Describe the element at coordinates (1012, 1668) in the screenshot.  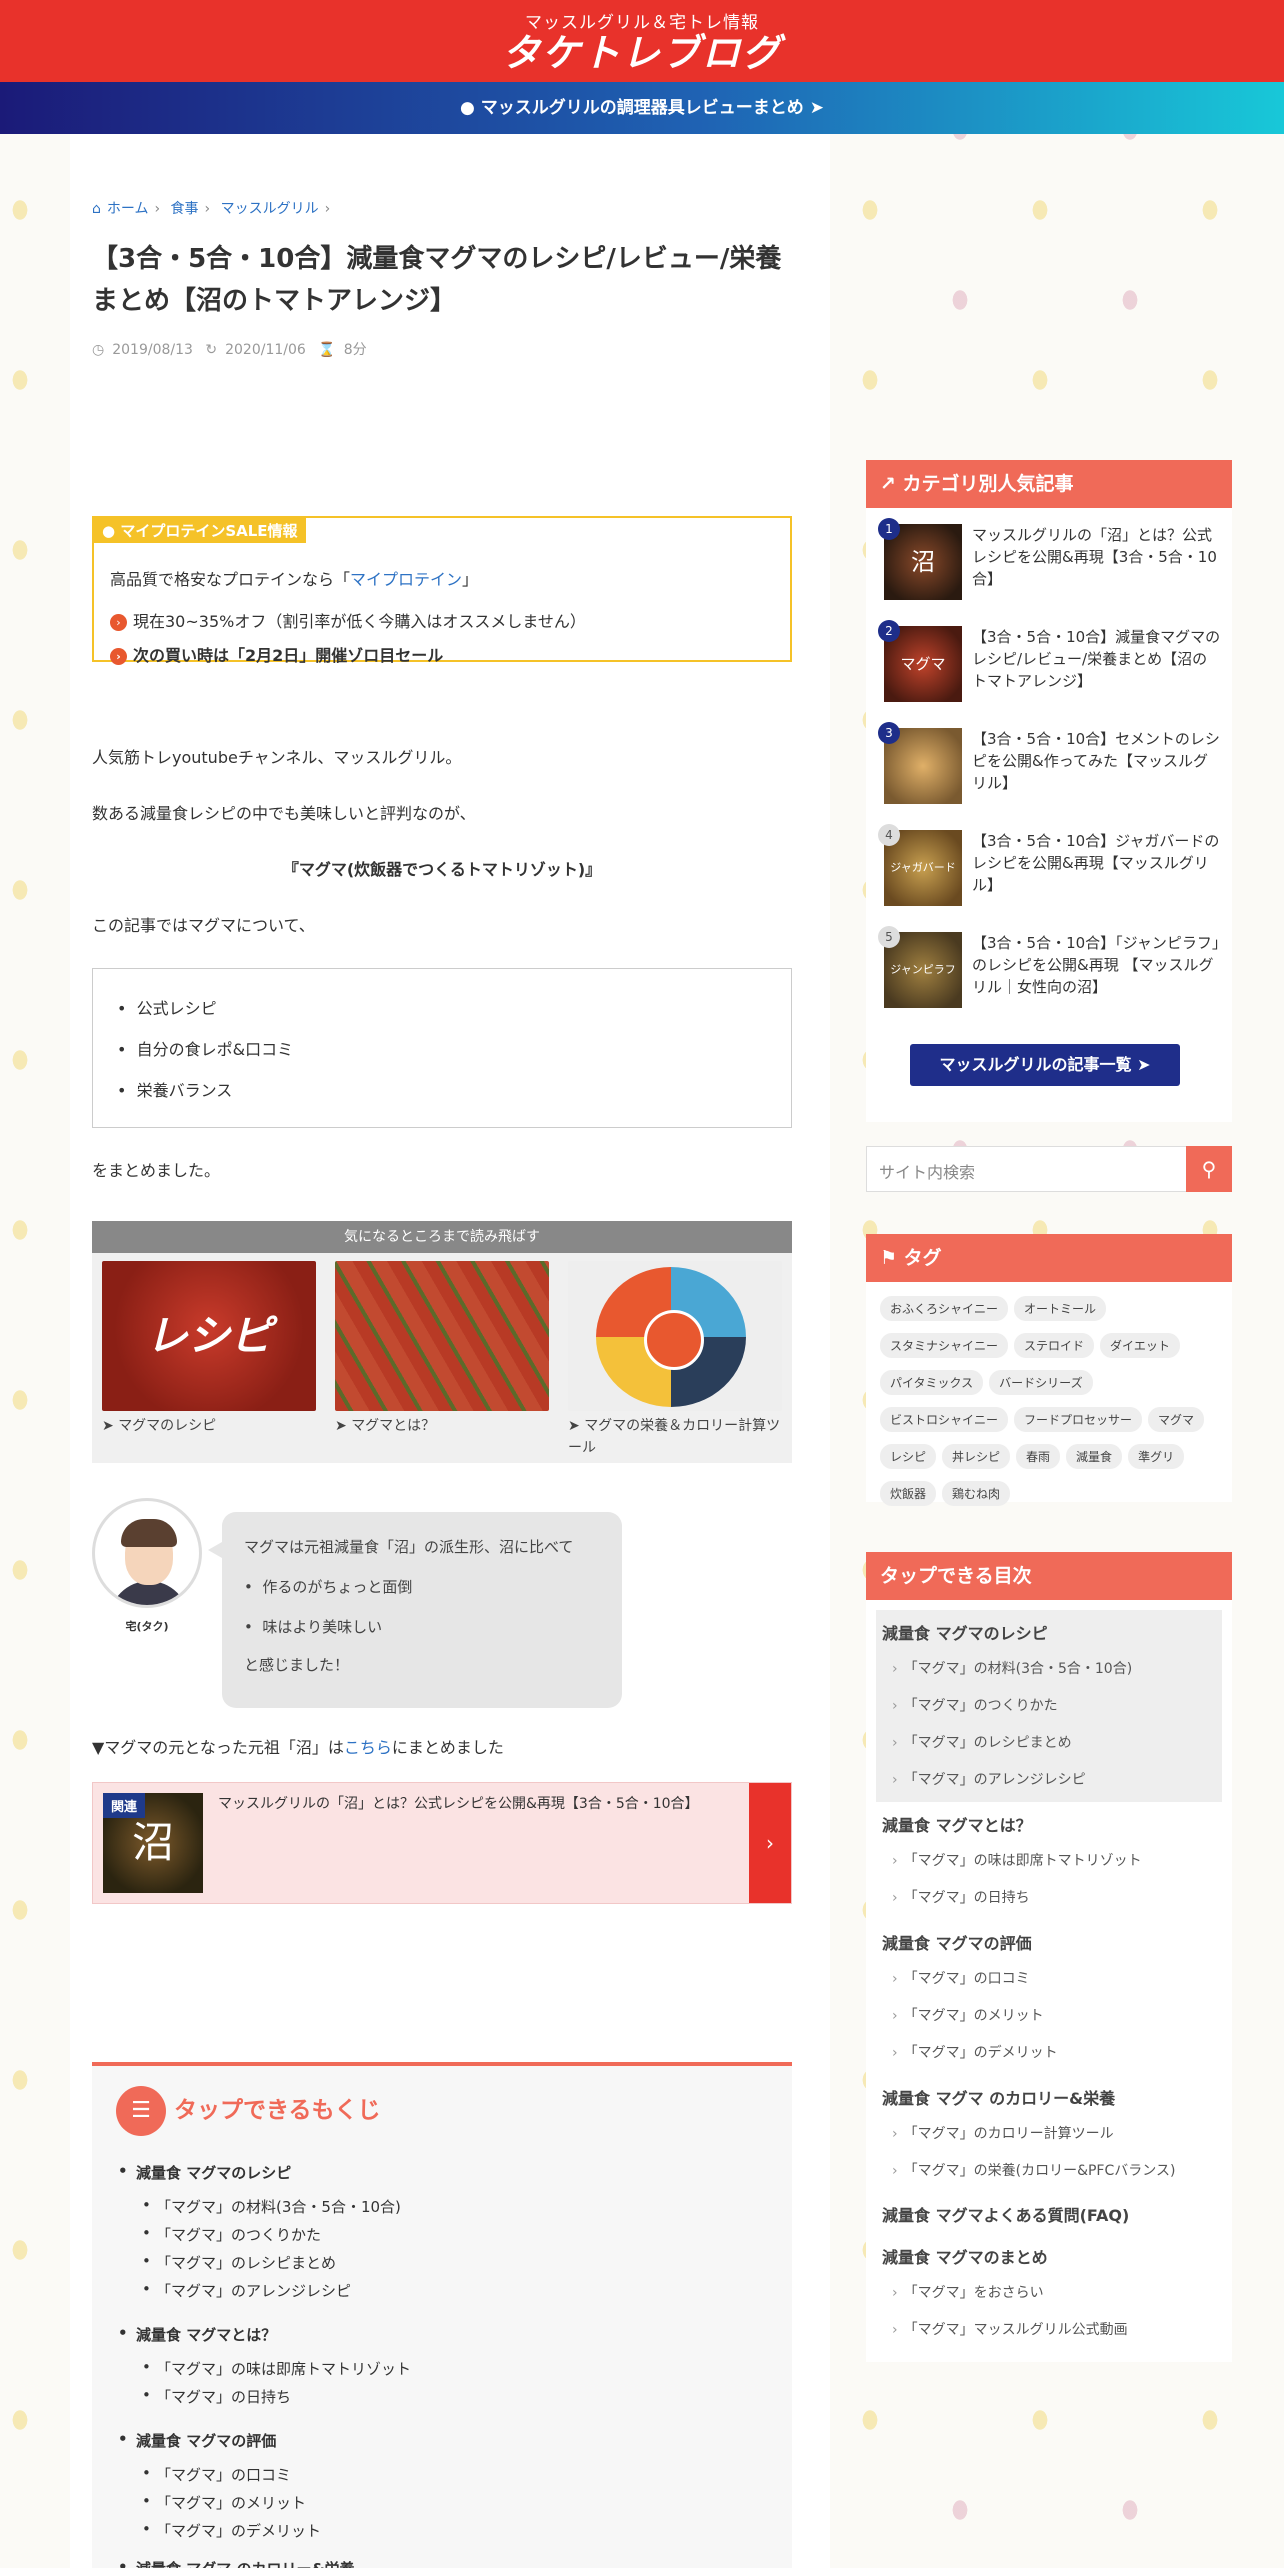
I see `sidebar-toc-subitem: 「マグマ」の材料(3合・5合・10合)` at that location.